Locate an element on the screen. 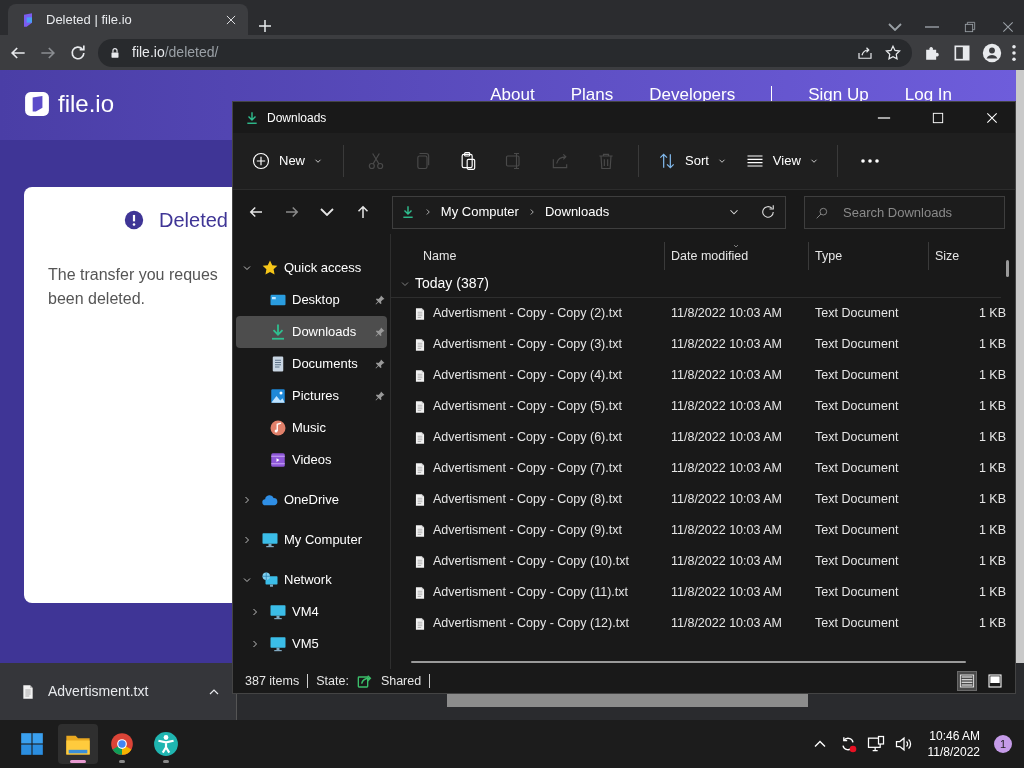  nav-link: Plans is located at coordinates (592, 94).